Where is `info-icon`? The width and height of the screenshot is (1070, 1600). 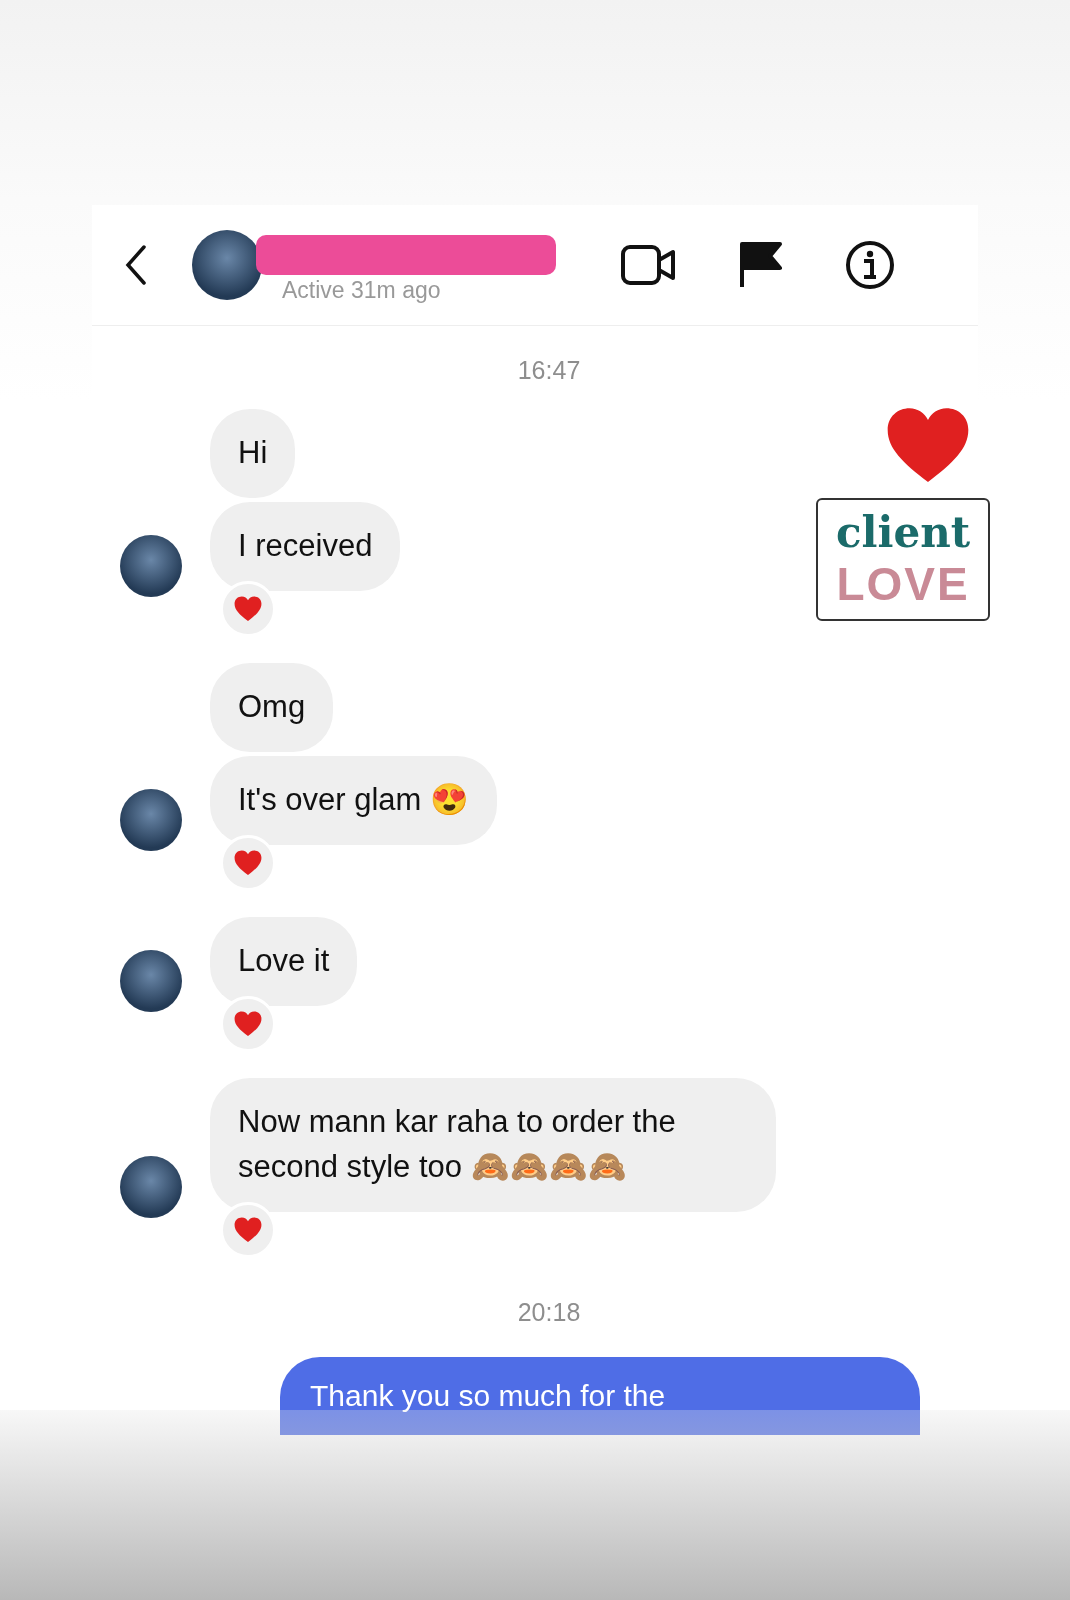 info-icon is located at coordinates (870, 265).